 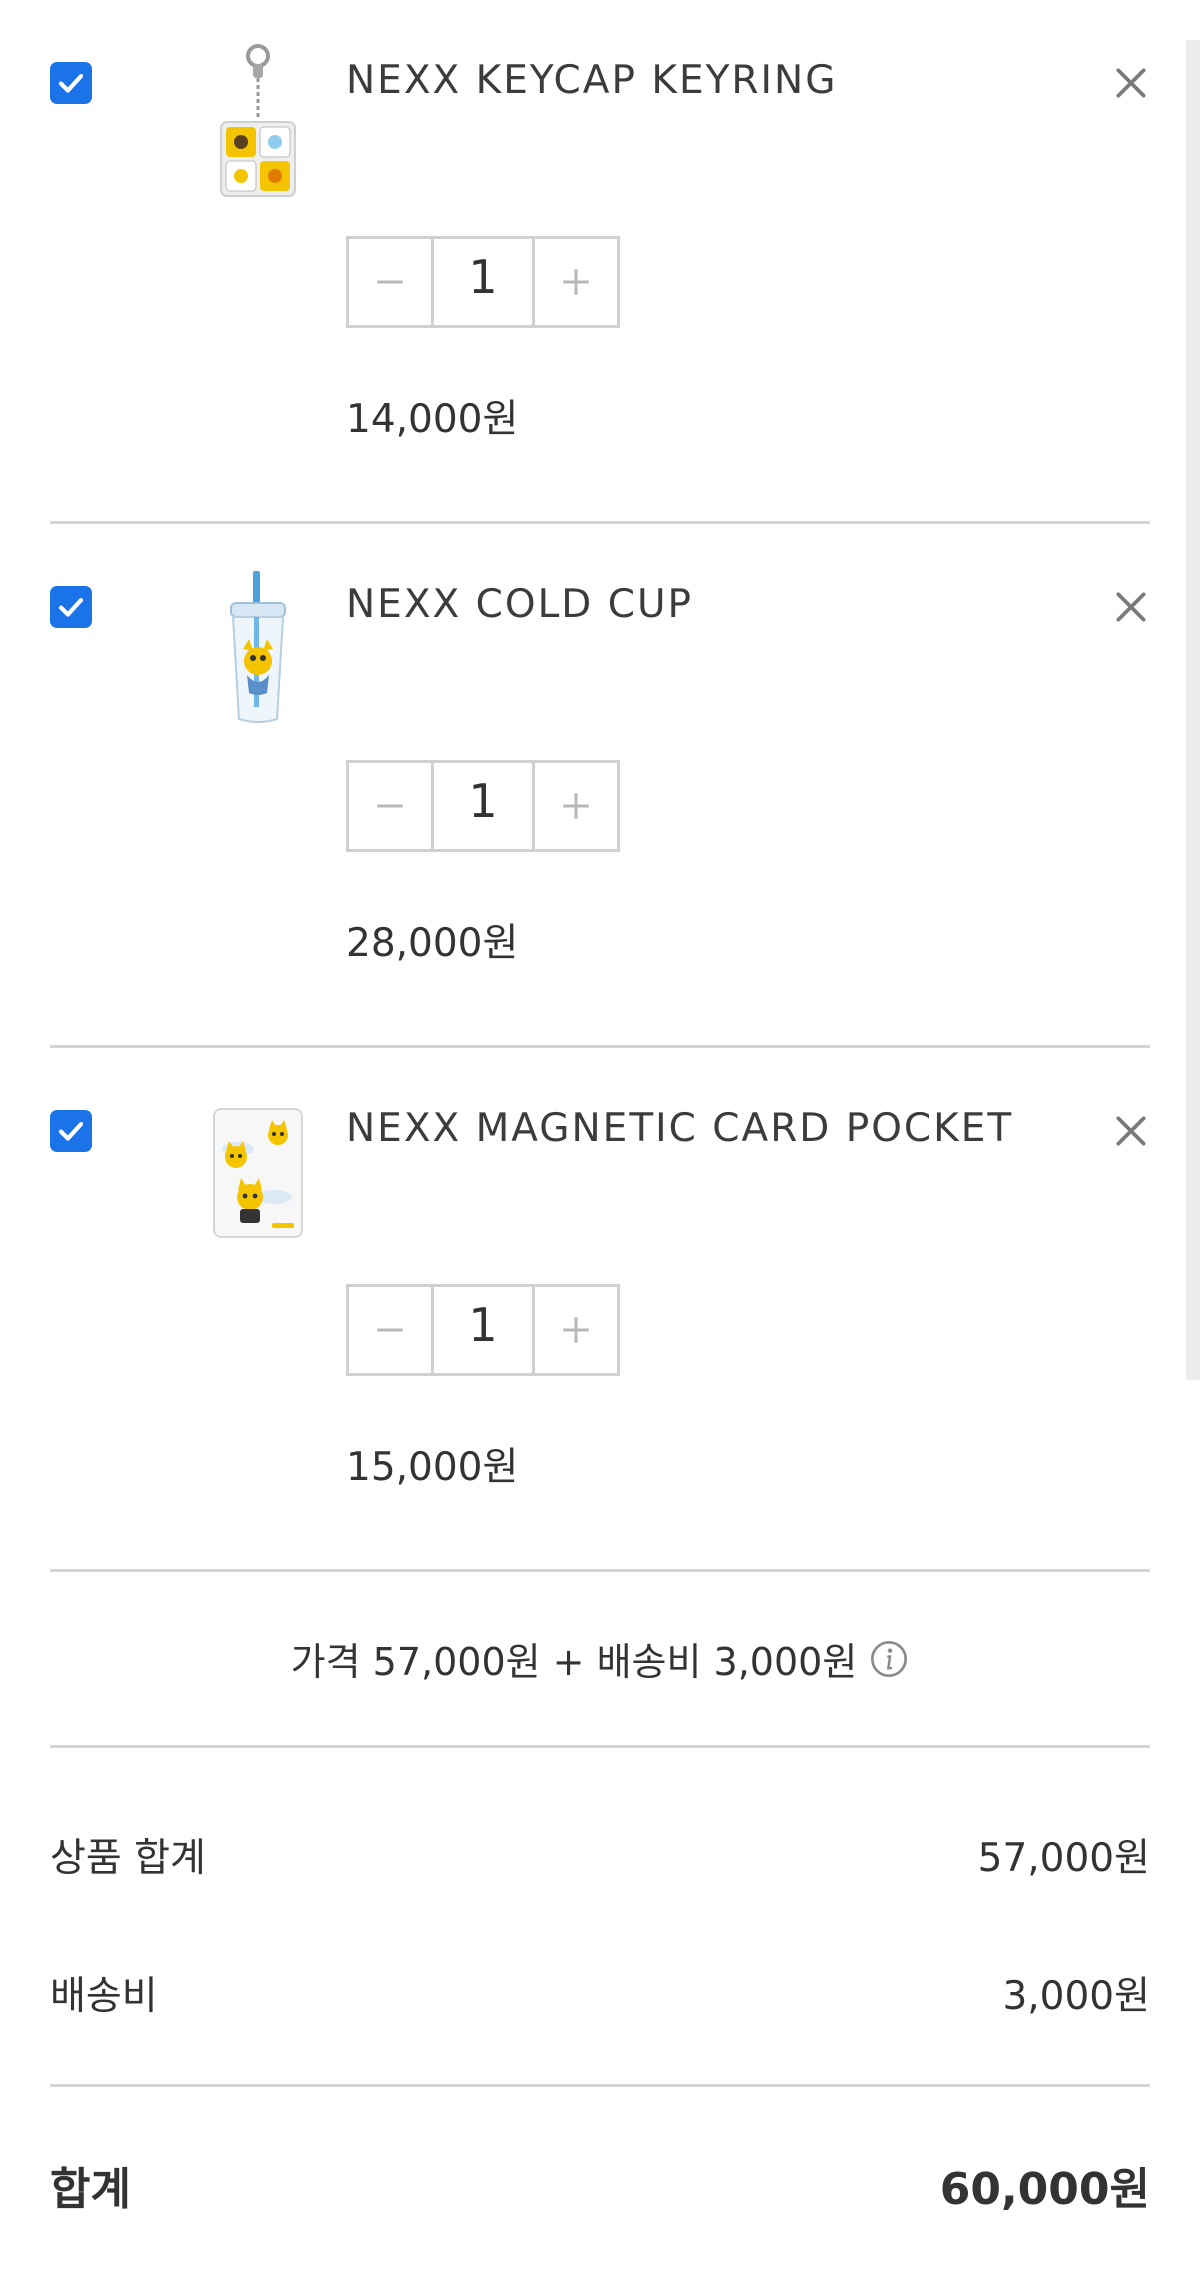 What do you see at coordinates (574, 1662) in the screenshot?
I see `price-summary-text: 가격 57,000원 + 배송비 3,000원` at bounding box center [574, 1662].